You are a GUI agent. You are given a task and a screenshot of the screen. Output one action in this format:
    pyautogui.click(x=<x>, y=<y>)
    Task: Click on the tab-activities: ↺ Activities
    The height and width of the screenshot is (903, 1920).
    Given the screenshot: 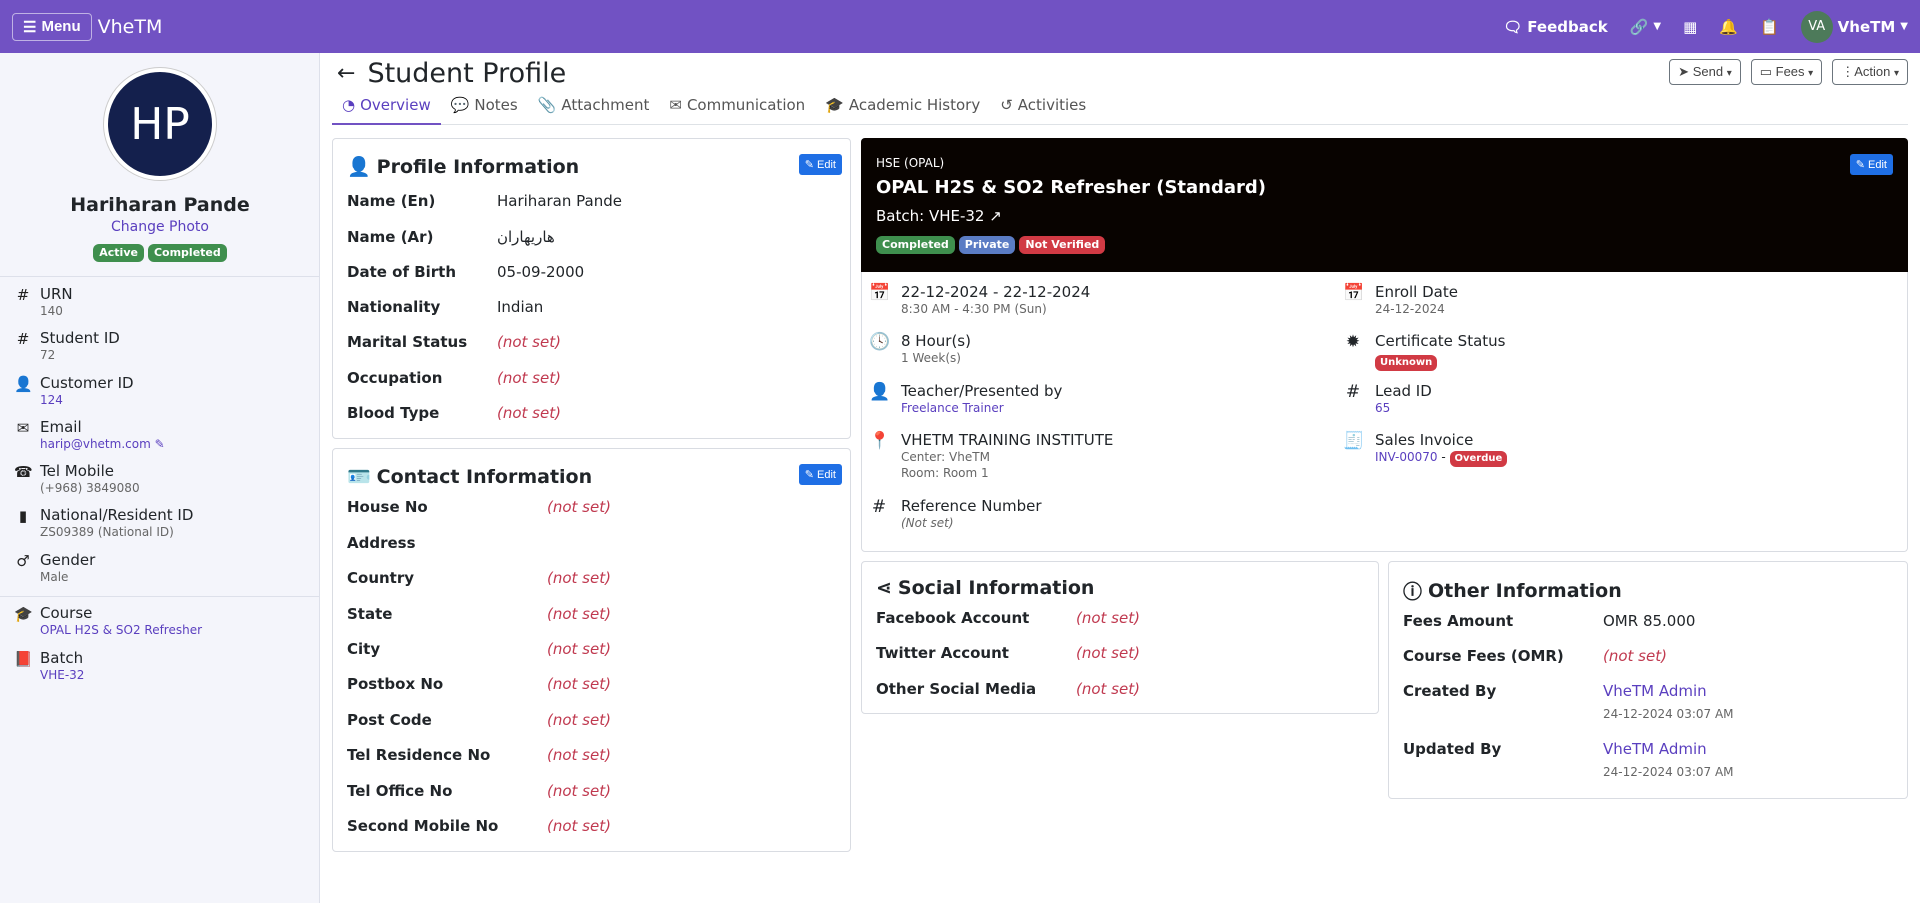 What is the action you would take?
    pyautogui.click(x=1043, y=109)
    